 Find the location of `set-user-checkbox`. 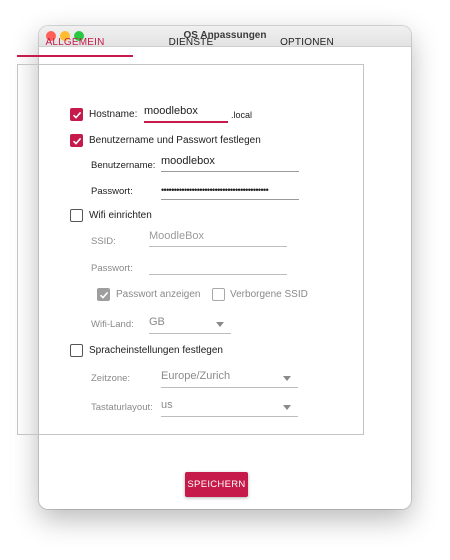

set-user-checkbox is located at coordinates (76, 140).